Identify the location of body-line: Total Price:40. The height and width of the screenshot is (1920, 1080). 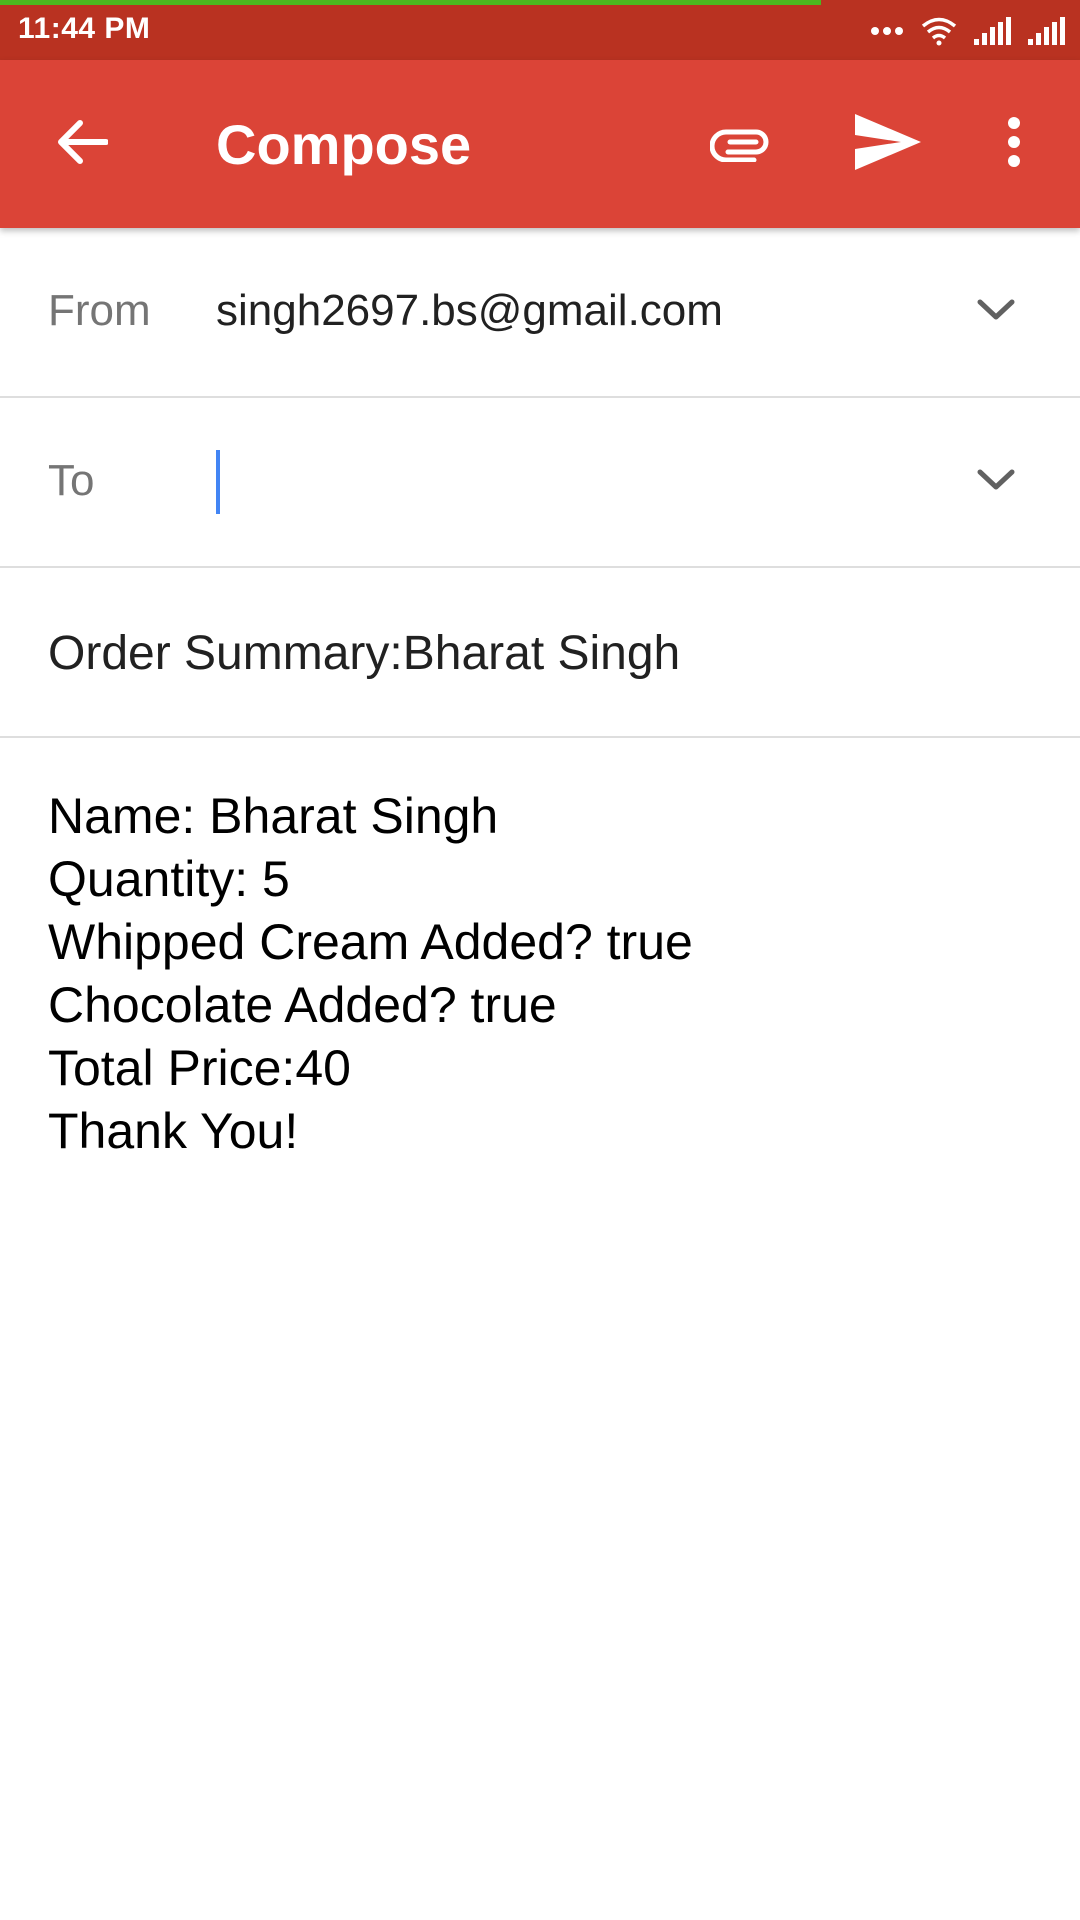
(199, 1068).